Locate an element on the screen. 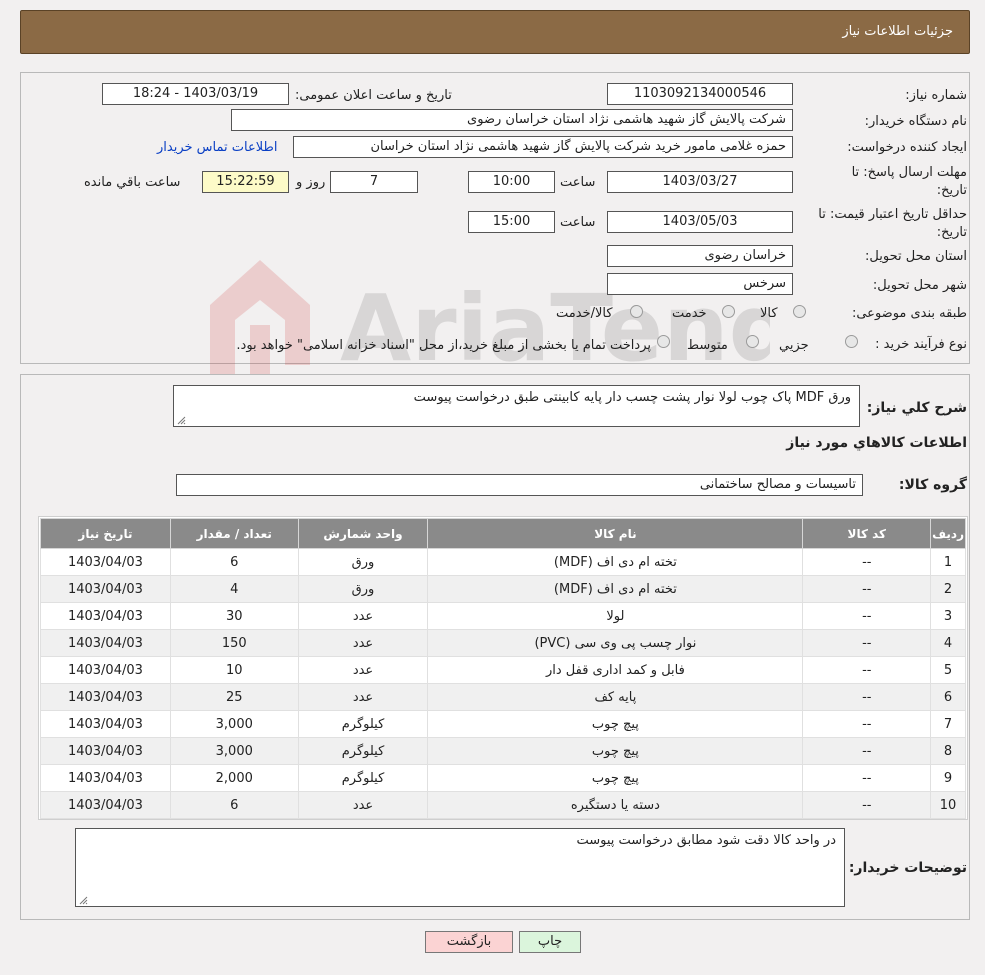  cell-row-number: 8 is located at coordinates (948, 751).